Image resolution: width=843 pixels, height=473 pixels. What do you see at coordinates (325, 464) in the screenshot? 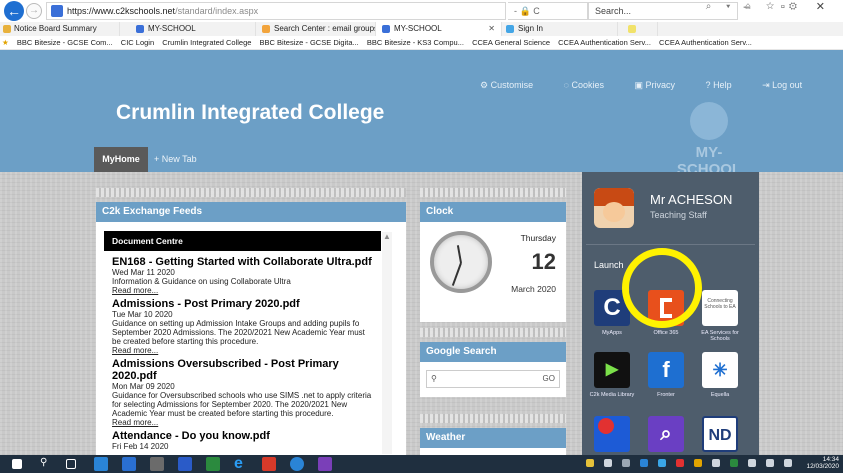
I see `onenote-icon` at bounding box center [325, 464].